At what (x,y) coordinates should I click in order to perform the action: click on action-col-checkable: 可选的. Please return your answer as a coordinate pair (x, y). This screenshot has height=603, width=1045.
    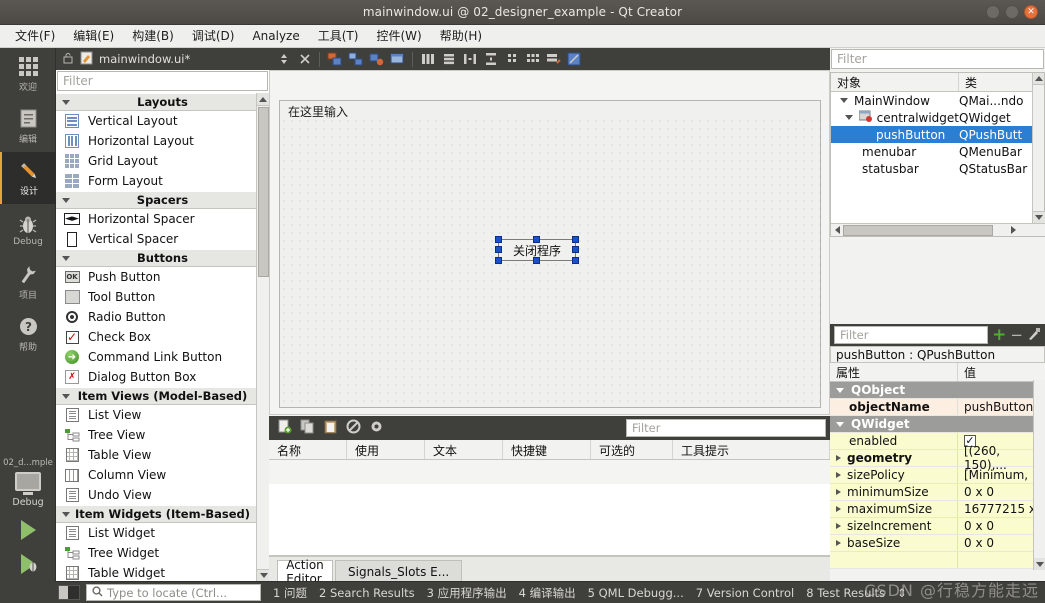
    Looking at the image, I should click on (632, 449).